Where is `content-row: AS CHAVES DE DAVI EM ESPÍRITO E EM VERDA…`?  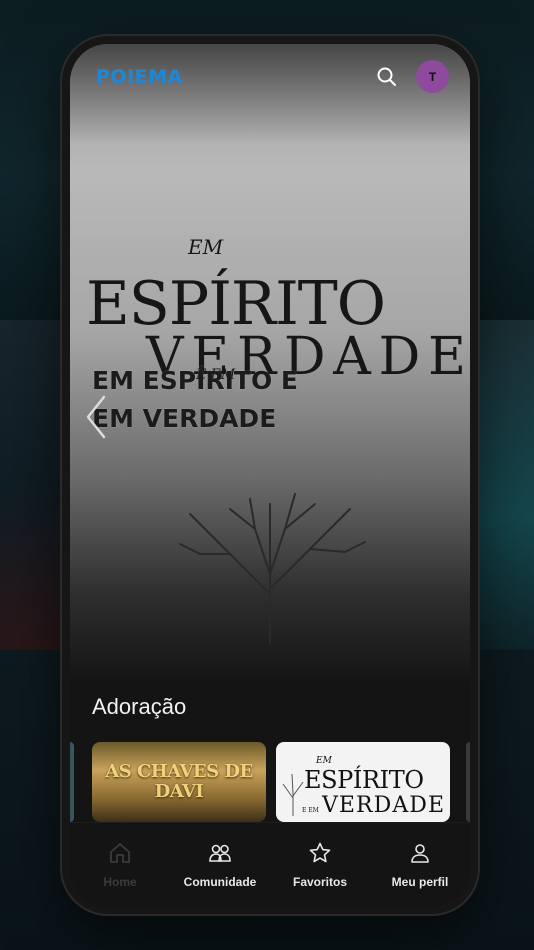 content-row: AS CHAVES DE DAVI EM ESPÍRITO E EM VERDA… is located at coordinates (270, 782).